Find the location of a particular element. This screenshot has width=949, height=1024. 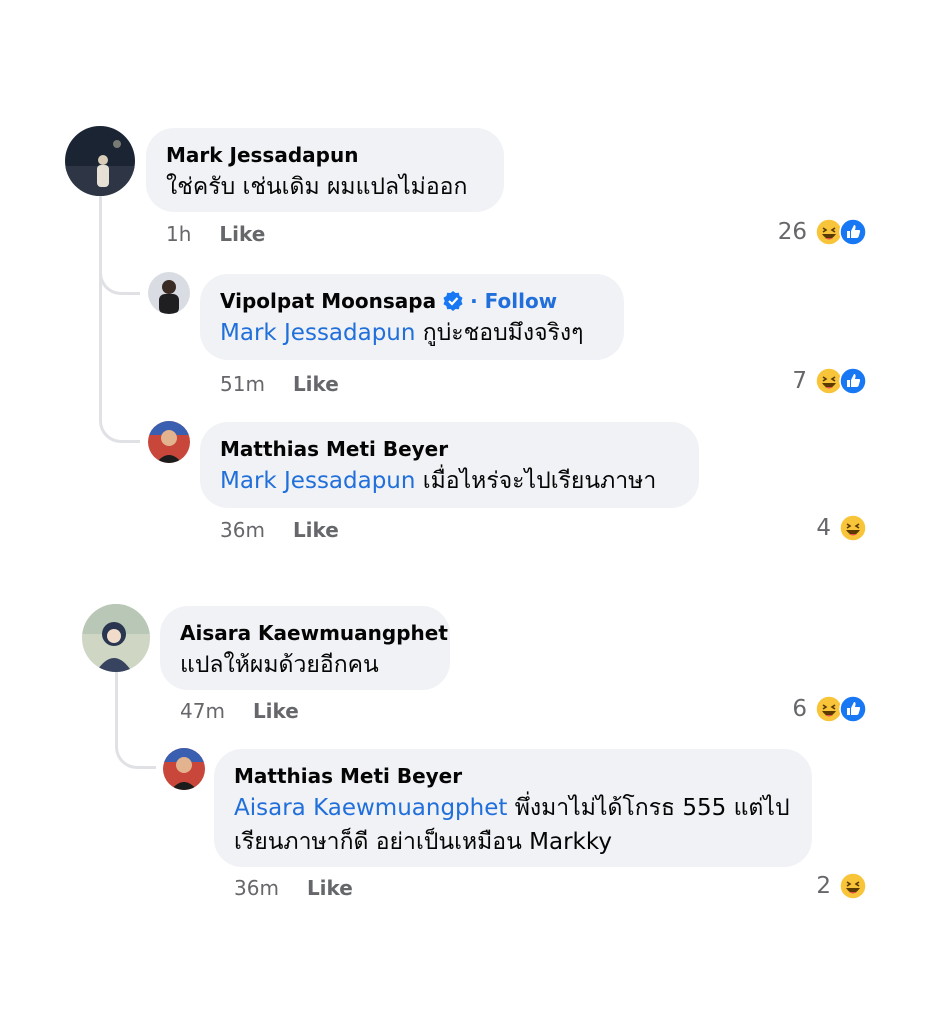

reaction-count: 7 is located at coordinates (799, 381).